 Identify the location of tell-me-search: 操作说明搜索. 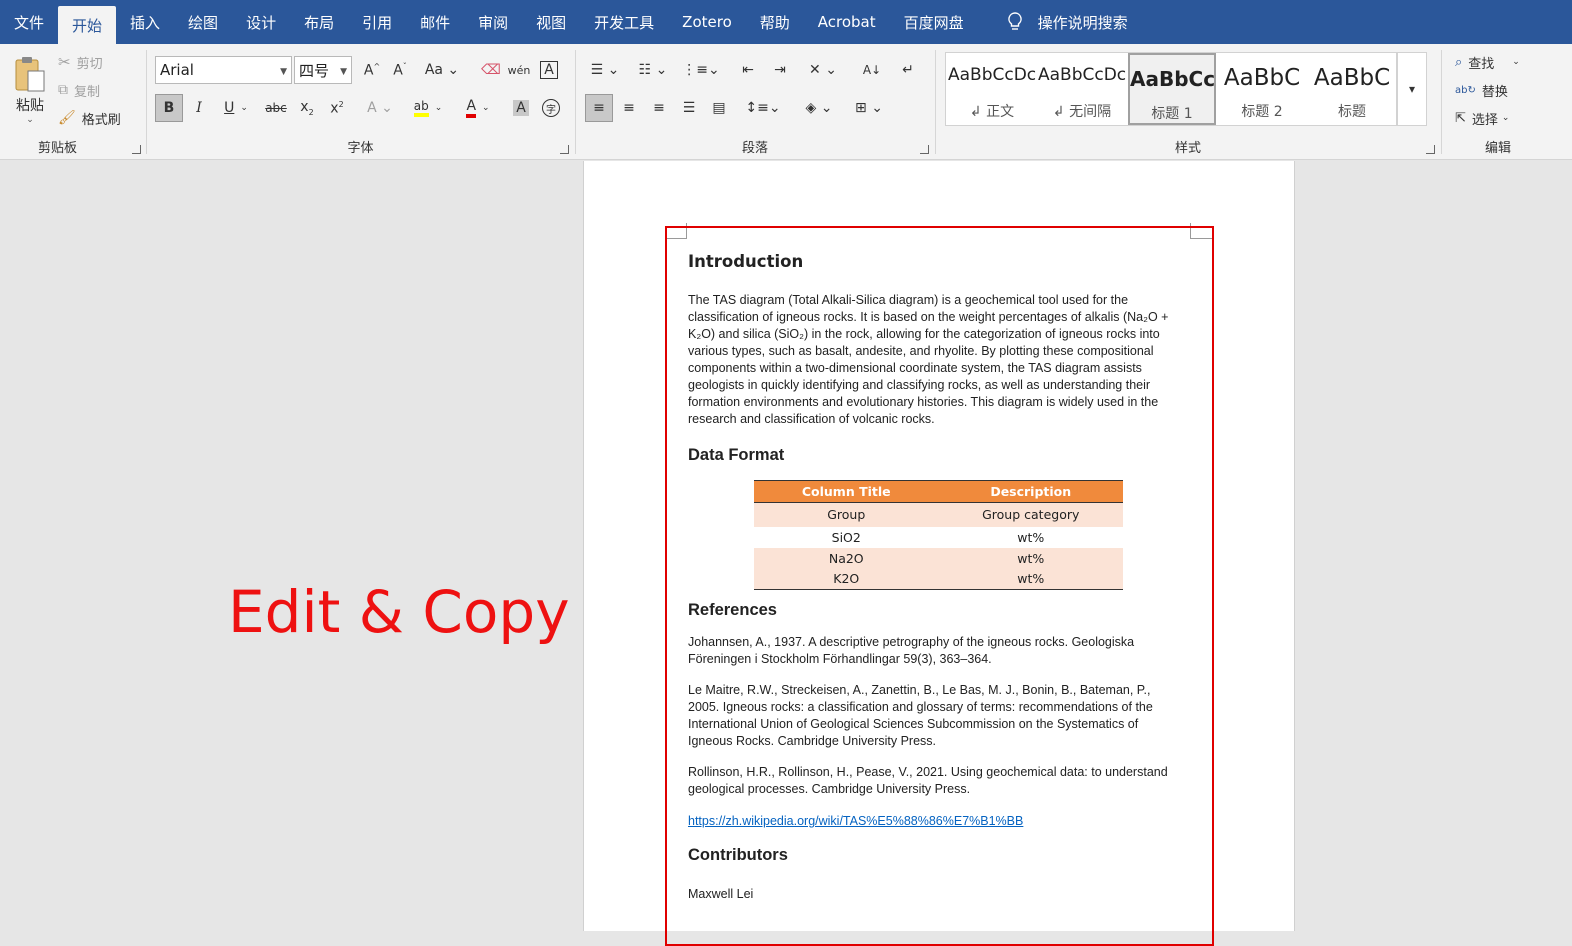
(1067, 22).